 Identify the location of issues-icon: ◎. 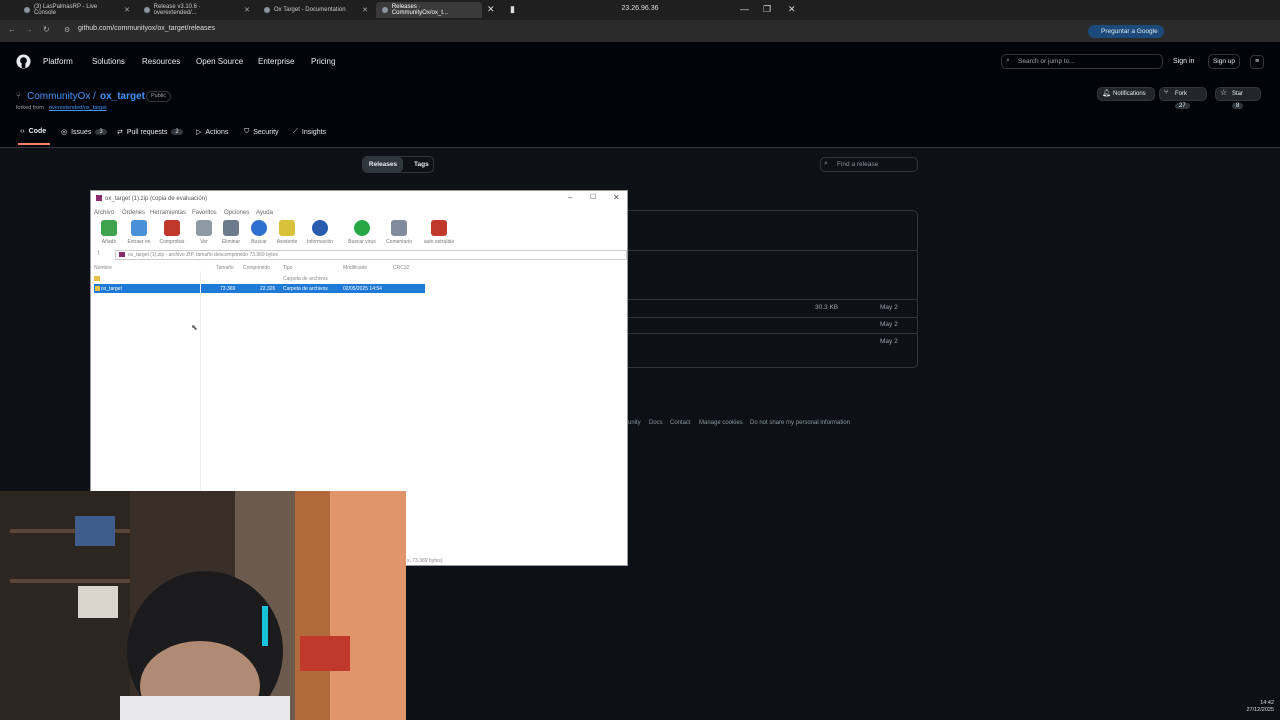
(64, 132).